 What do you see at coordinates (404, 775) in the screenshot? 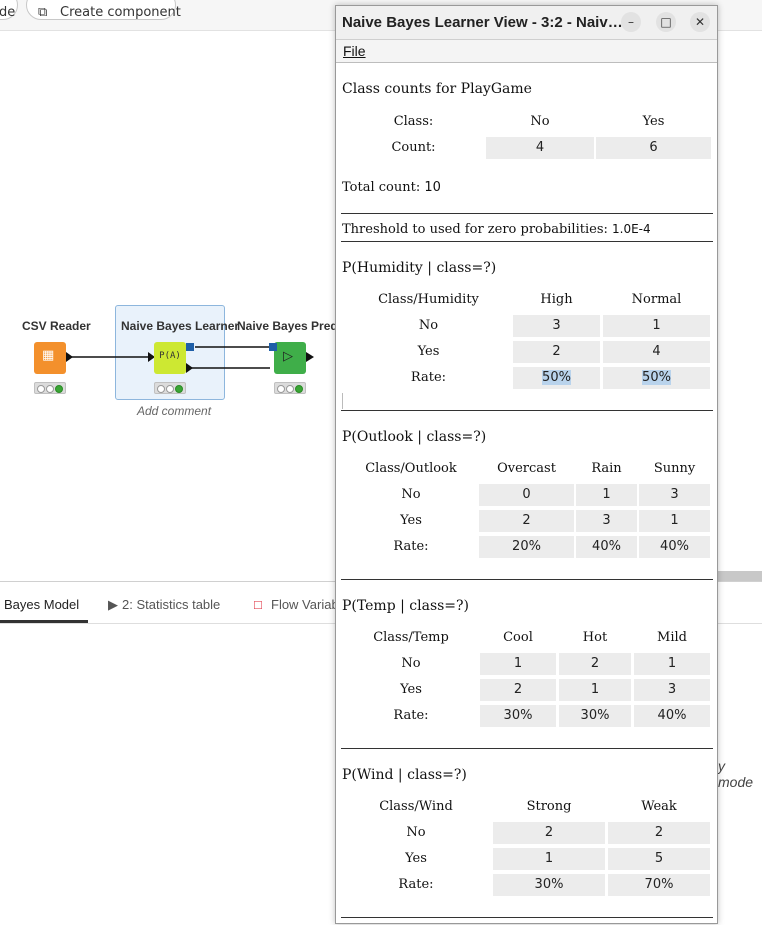
I see `wind-title: P(Wind | class=?)` at bounding box center [404, 775].